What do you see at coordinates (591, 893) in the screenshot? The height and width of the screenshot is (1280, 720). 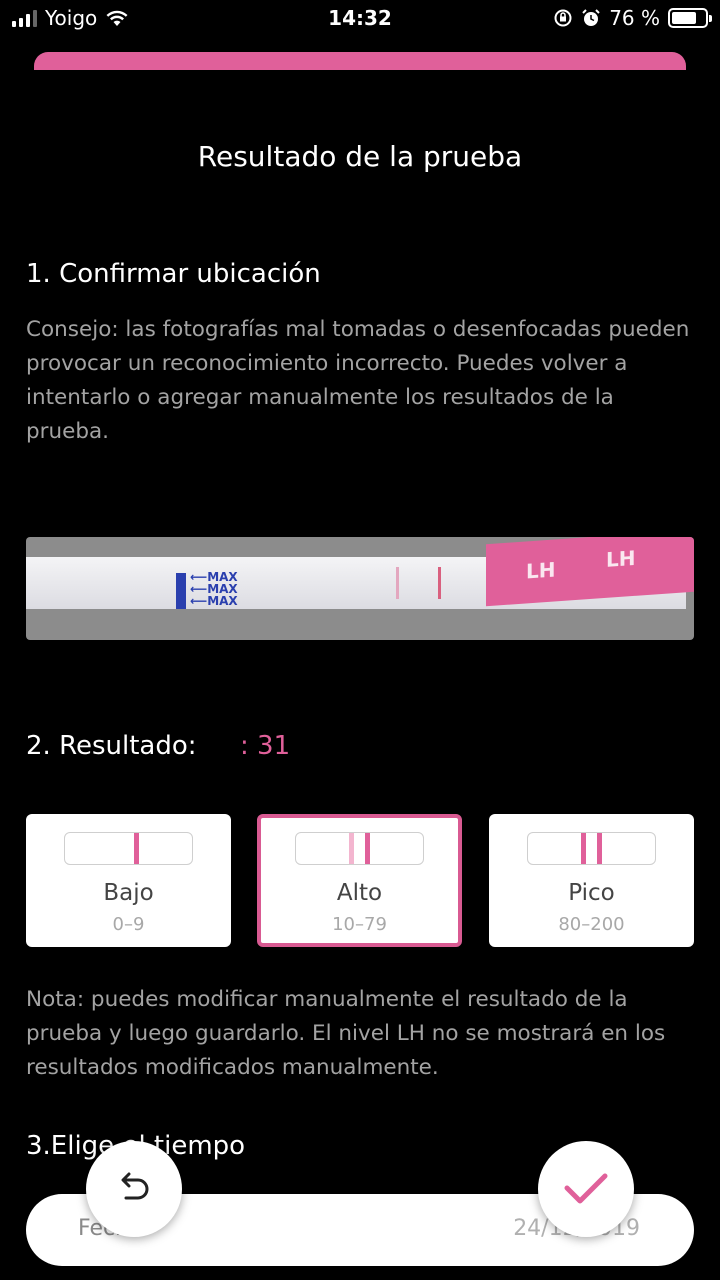 I see `level-name: Pico` at bounding box center [591, 893].